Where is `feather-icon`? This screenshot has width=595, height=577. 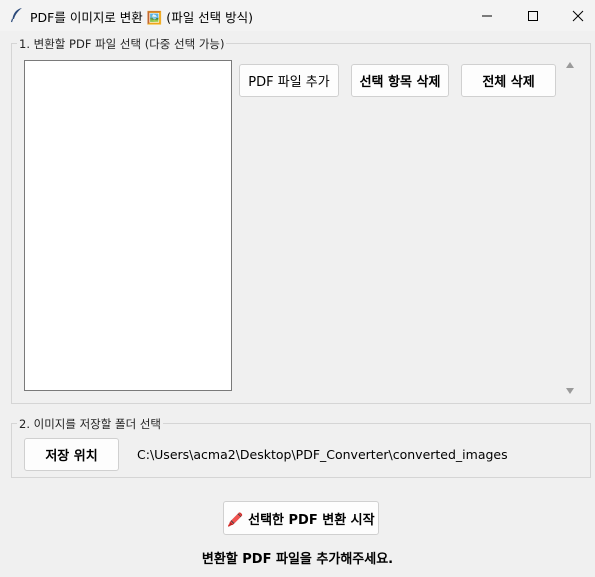 feather-icon is located at coordinates (16, 15).